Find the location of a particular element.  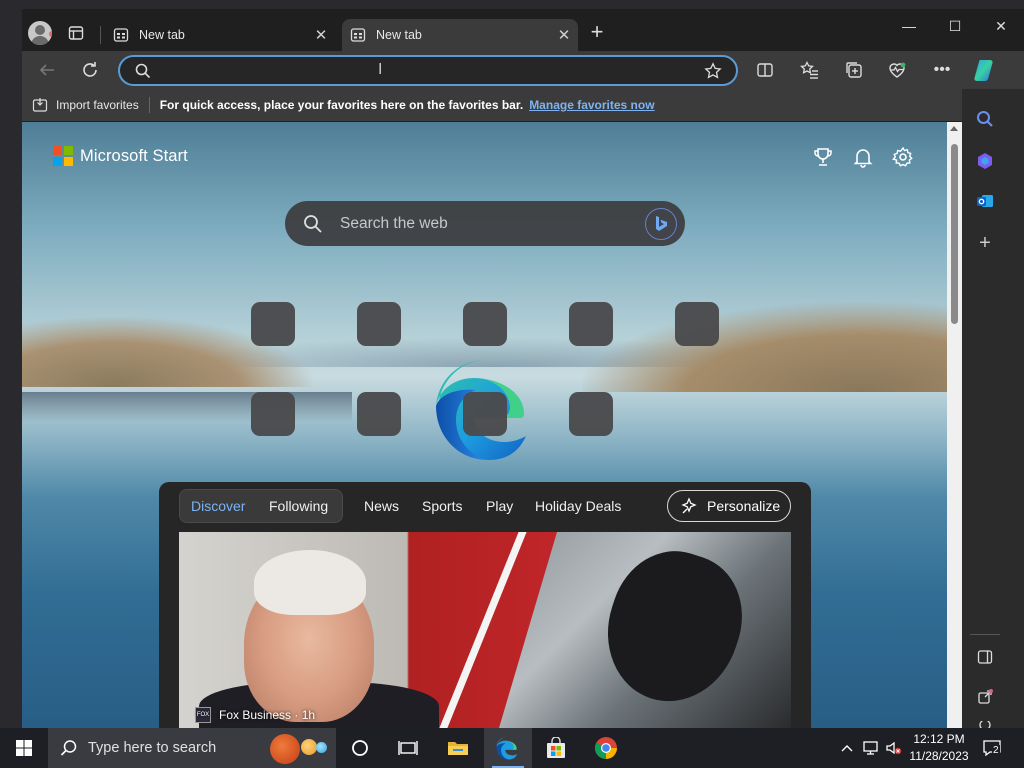

background-shore is located at coordinates (187, 407).